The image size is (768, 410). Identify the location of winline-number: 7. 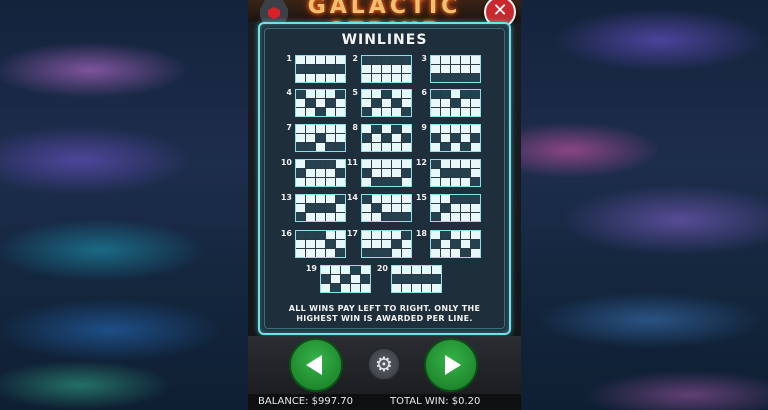
(289, 127).